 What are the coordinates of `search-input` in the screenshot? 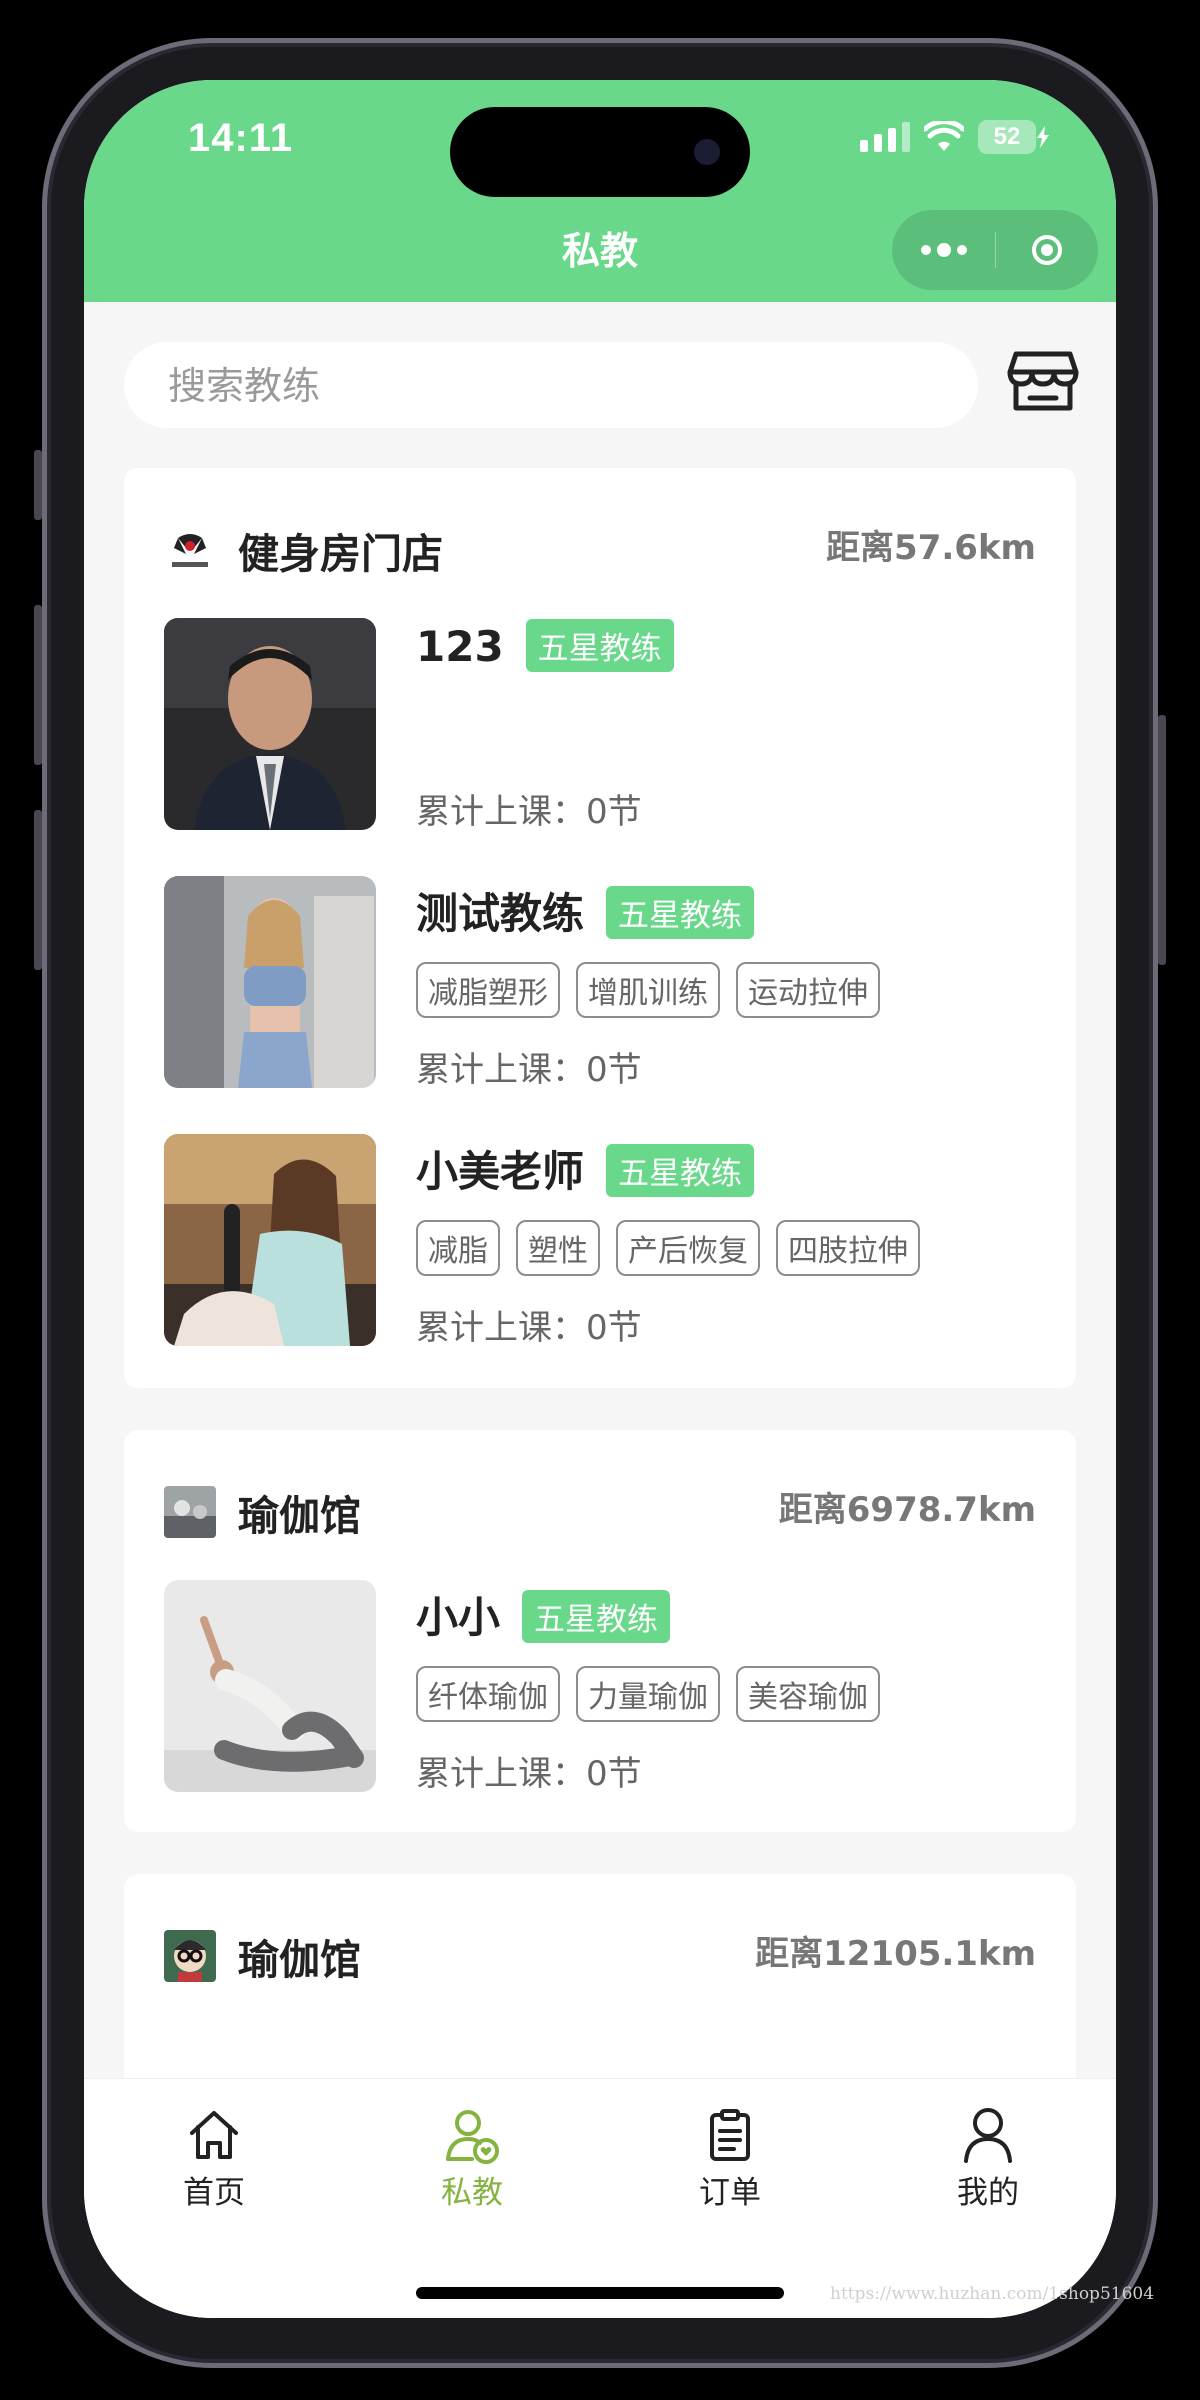 It's located at (558, 386).